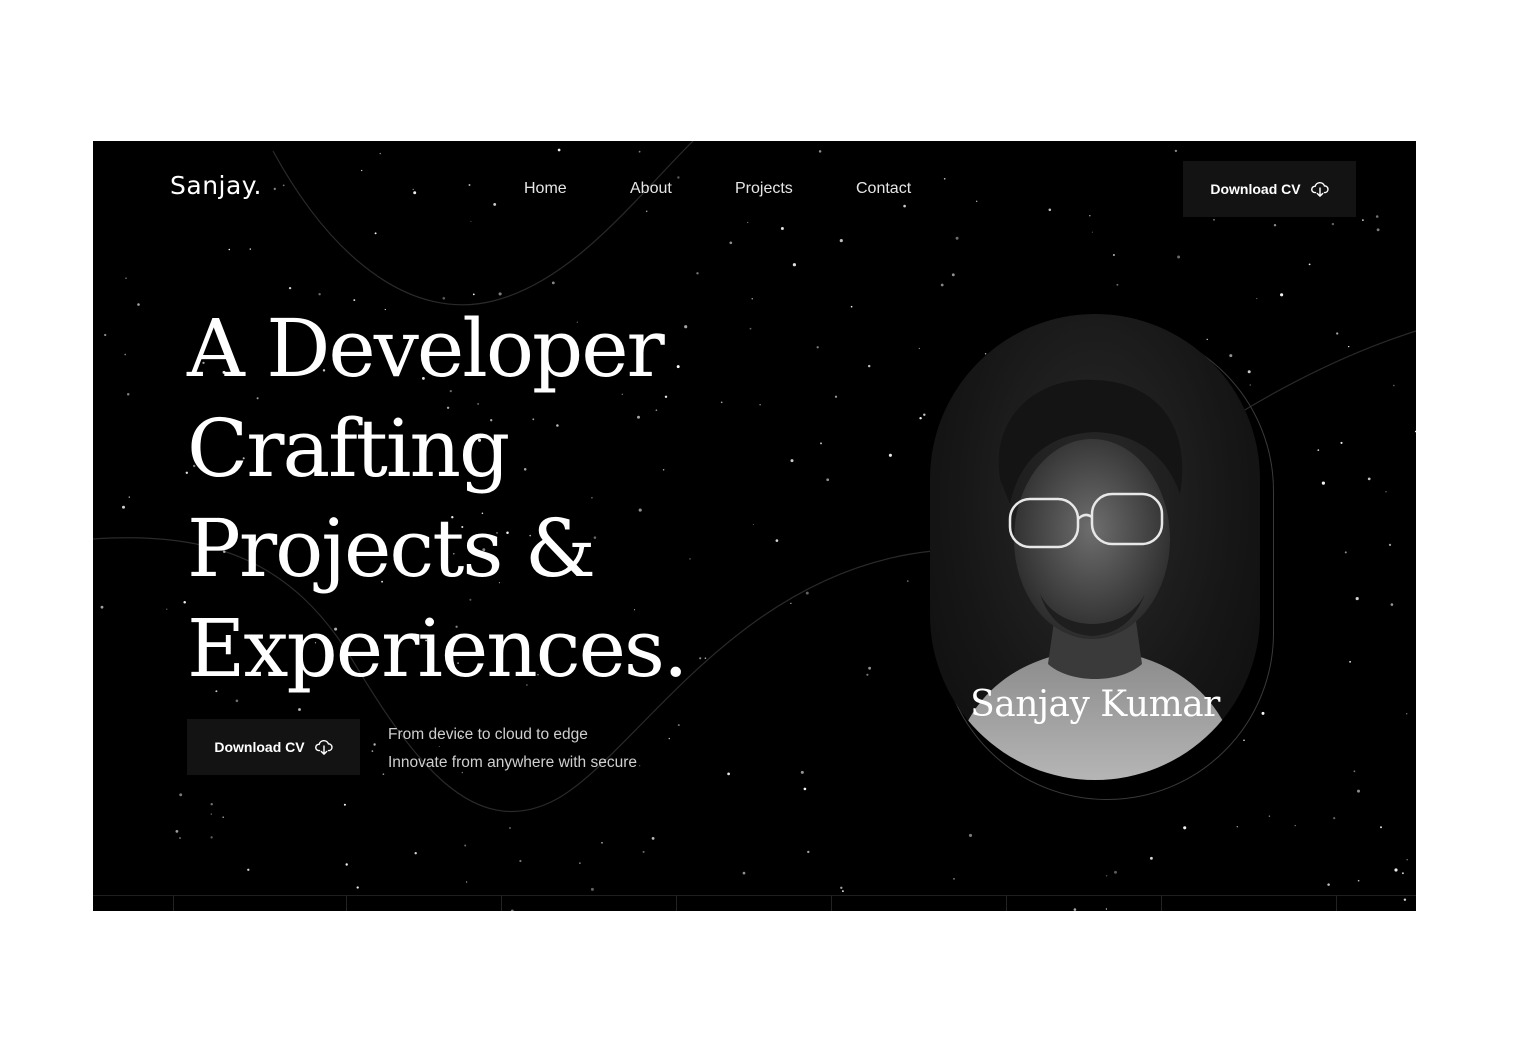  Describe the element at coordinates (545, 189) in the screenshot. I see `nav-item-home: Home` at that location.